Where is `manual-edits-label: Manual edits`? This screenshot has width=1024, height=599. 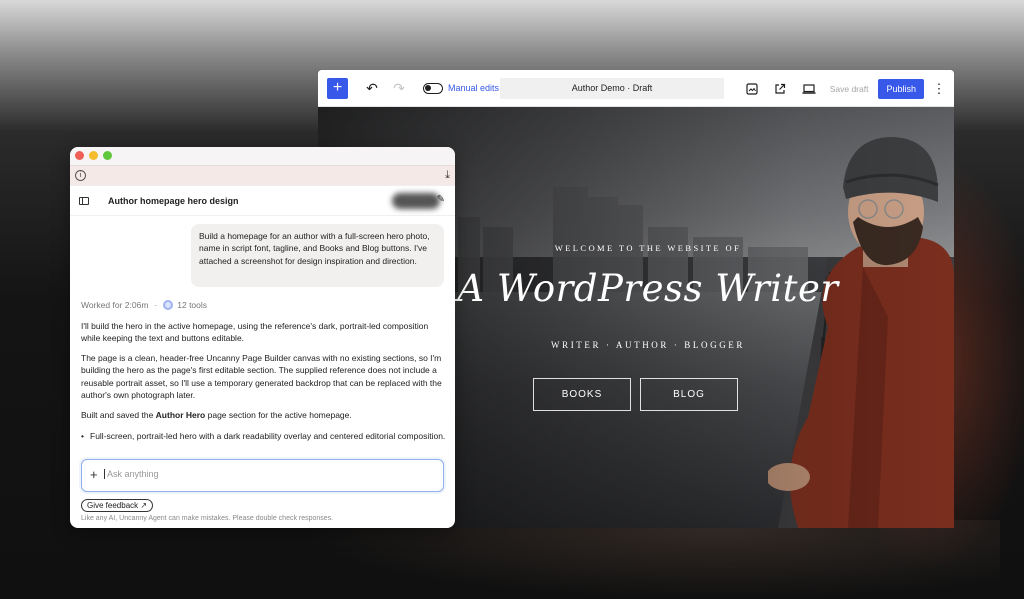
manual-edits-label: Manual edits is located at coordinates (473, 88).